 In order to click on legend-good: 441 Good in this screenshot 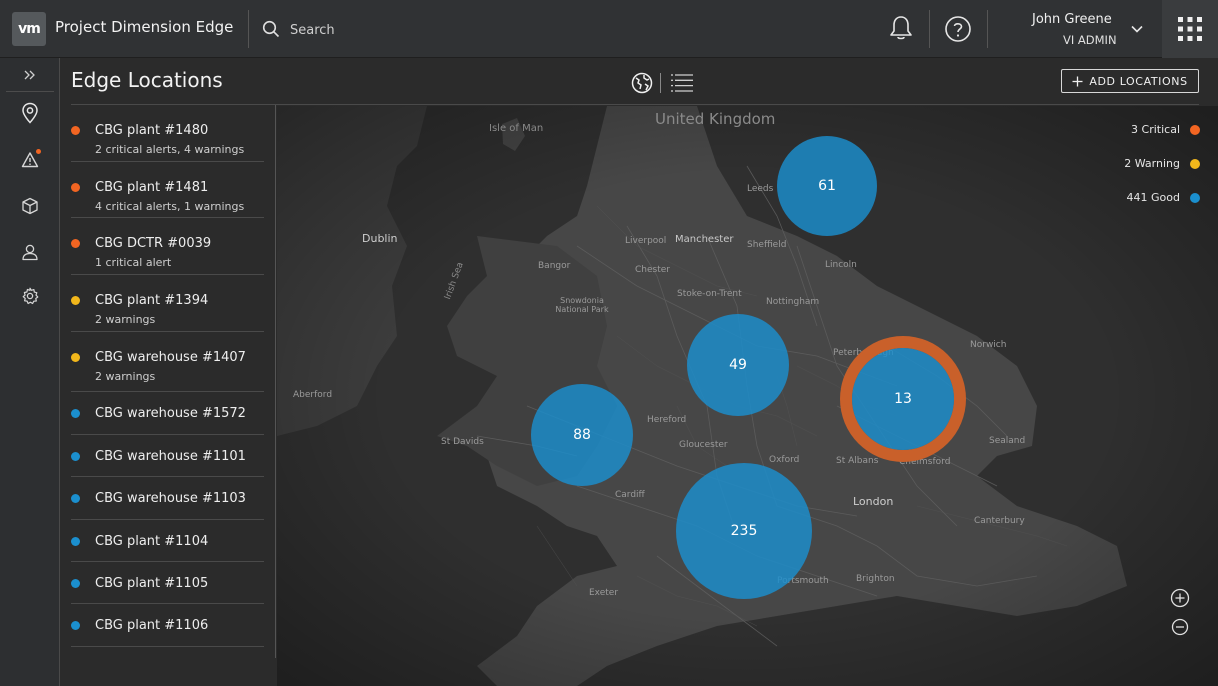, I will do `click(1163, 197)`.